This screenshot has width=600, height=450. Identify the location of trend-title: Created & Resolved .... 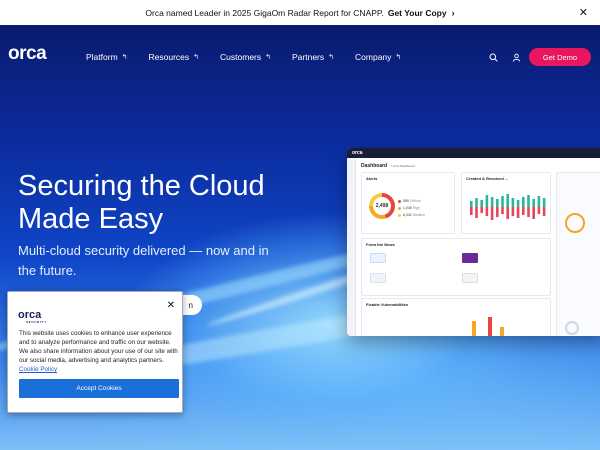
(487, 178).